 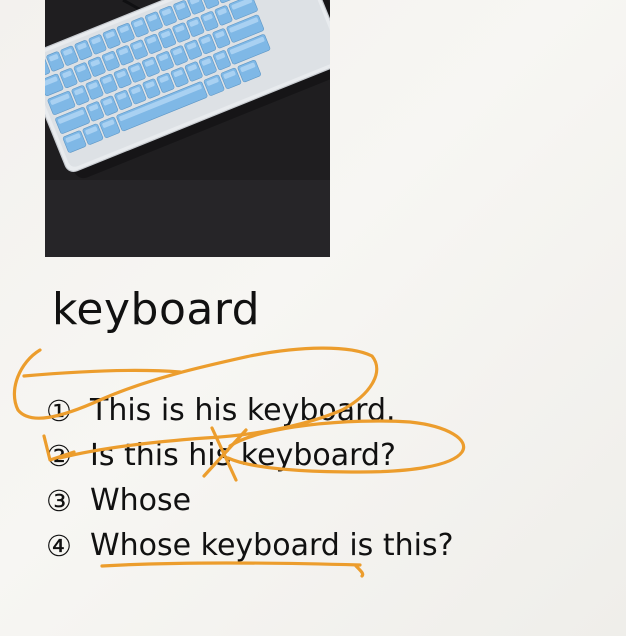 I want to click on example-sentence-2: ② Is this his keyboard?, so click(x=250, y=455).